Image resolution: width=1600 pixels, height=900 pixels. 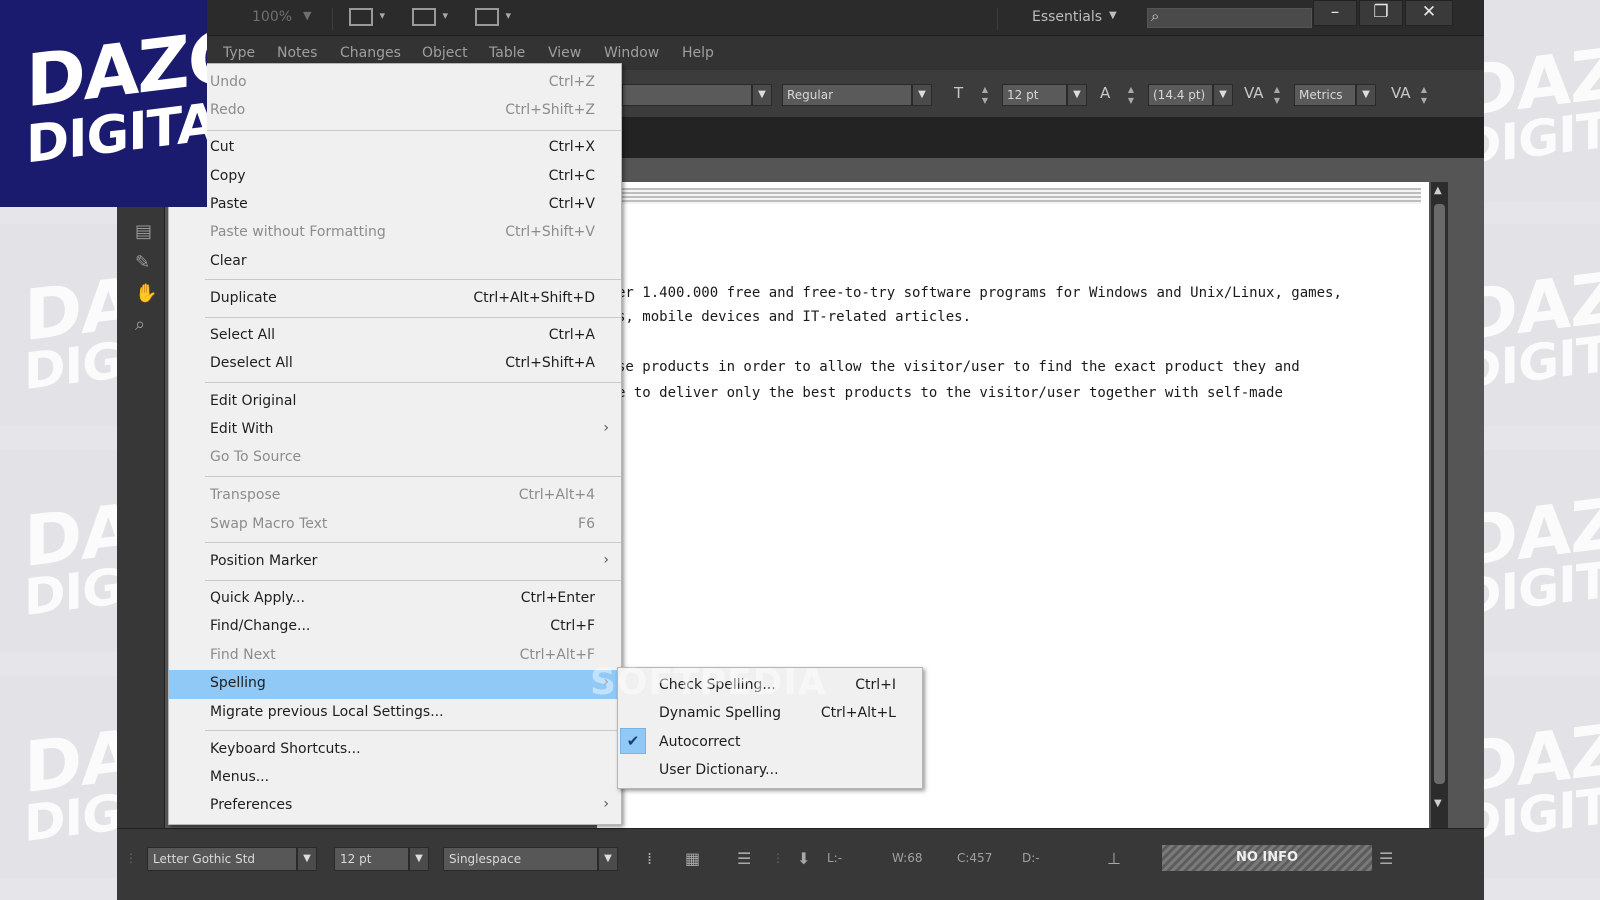 I want to click on kerning-stepper: ▲ ▼, so click(x=1277, y=95).